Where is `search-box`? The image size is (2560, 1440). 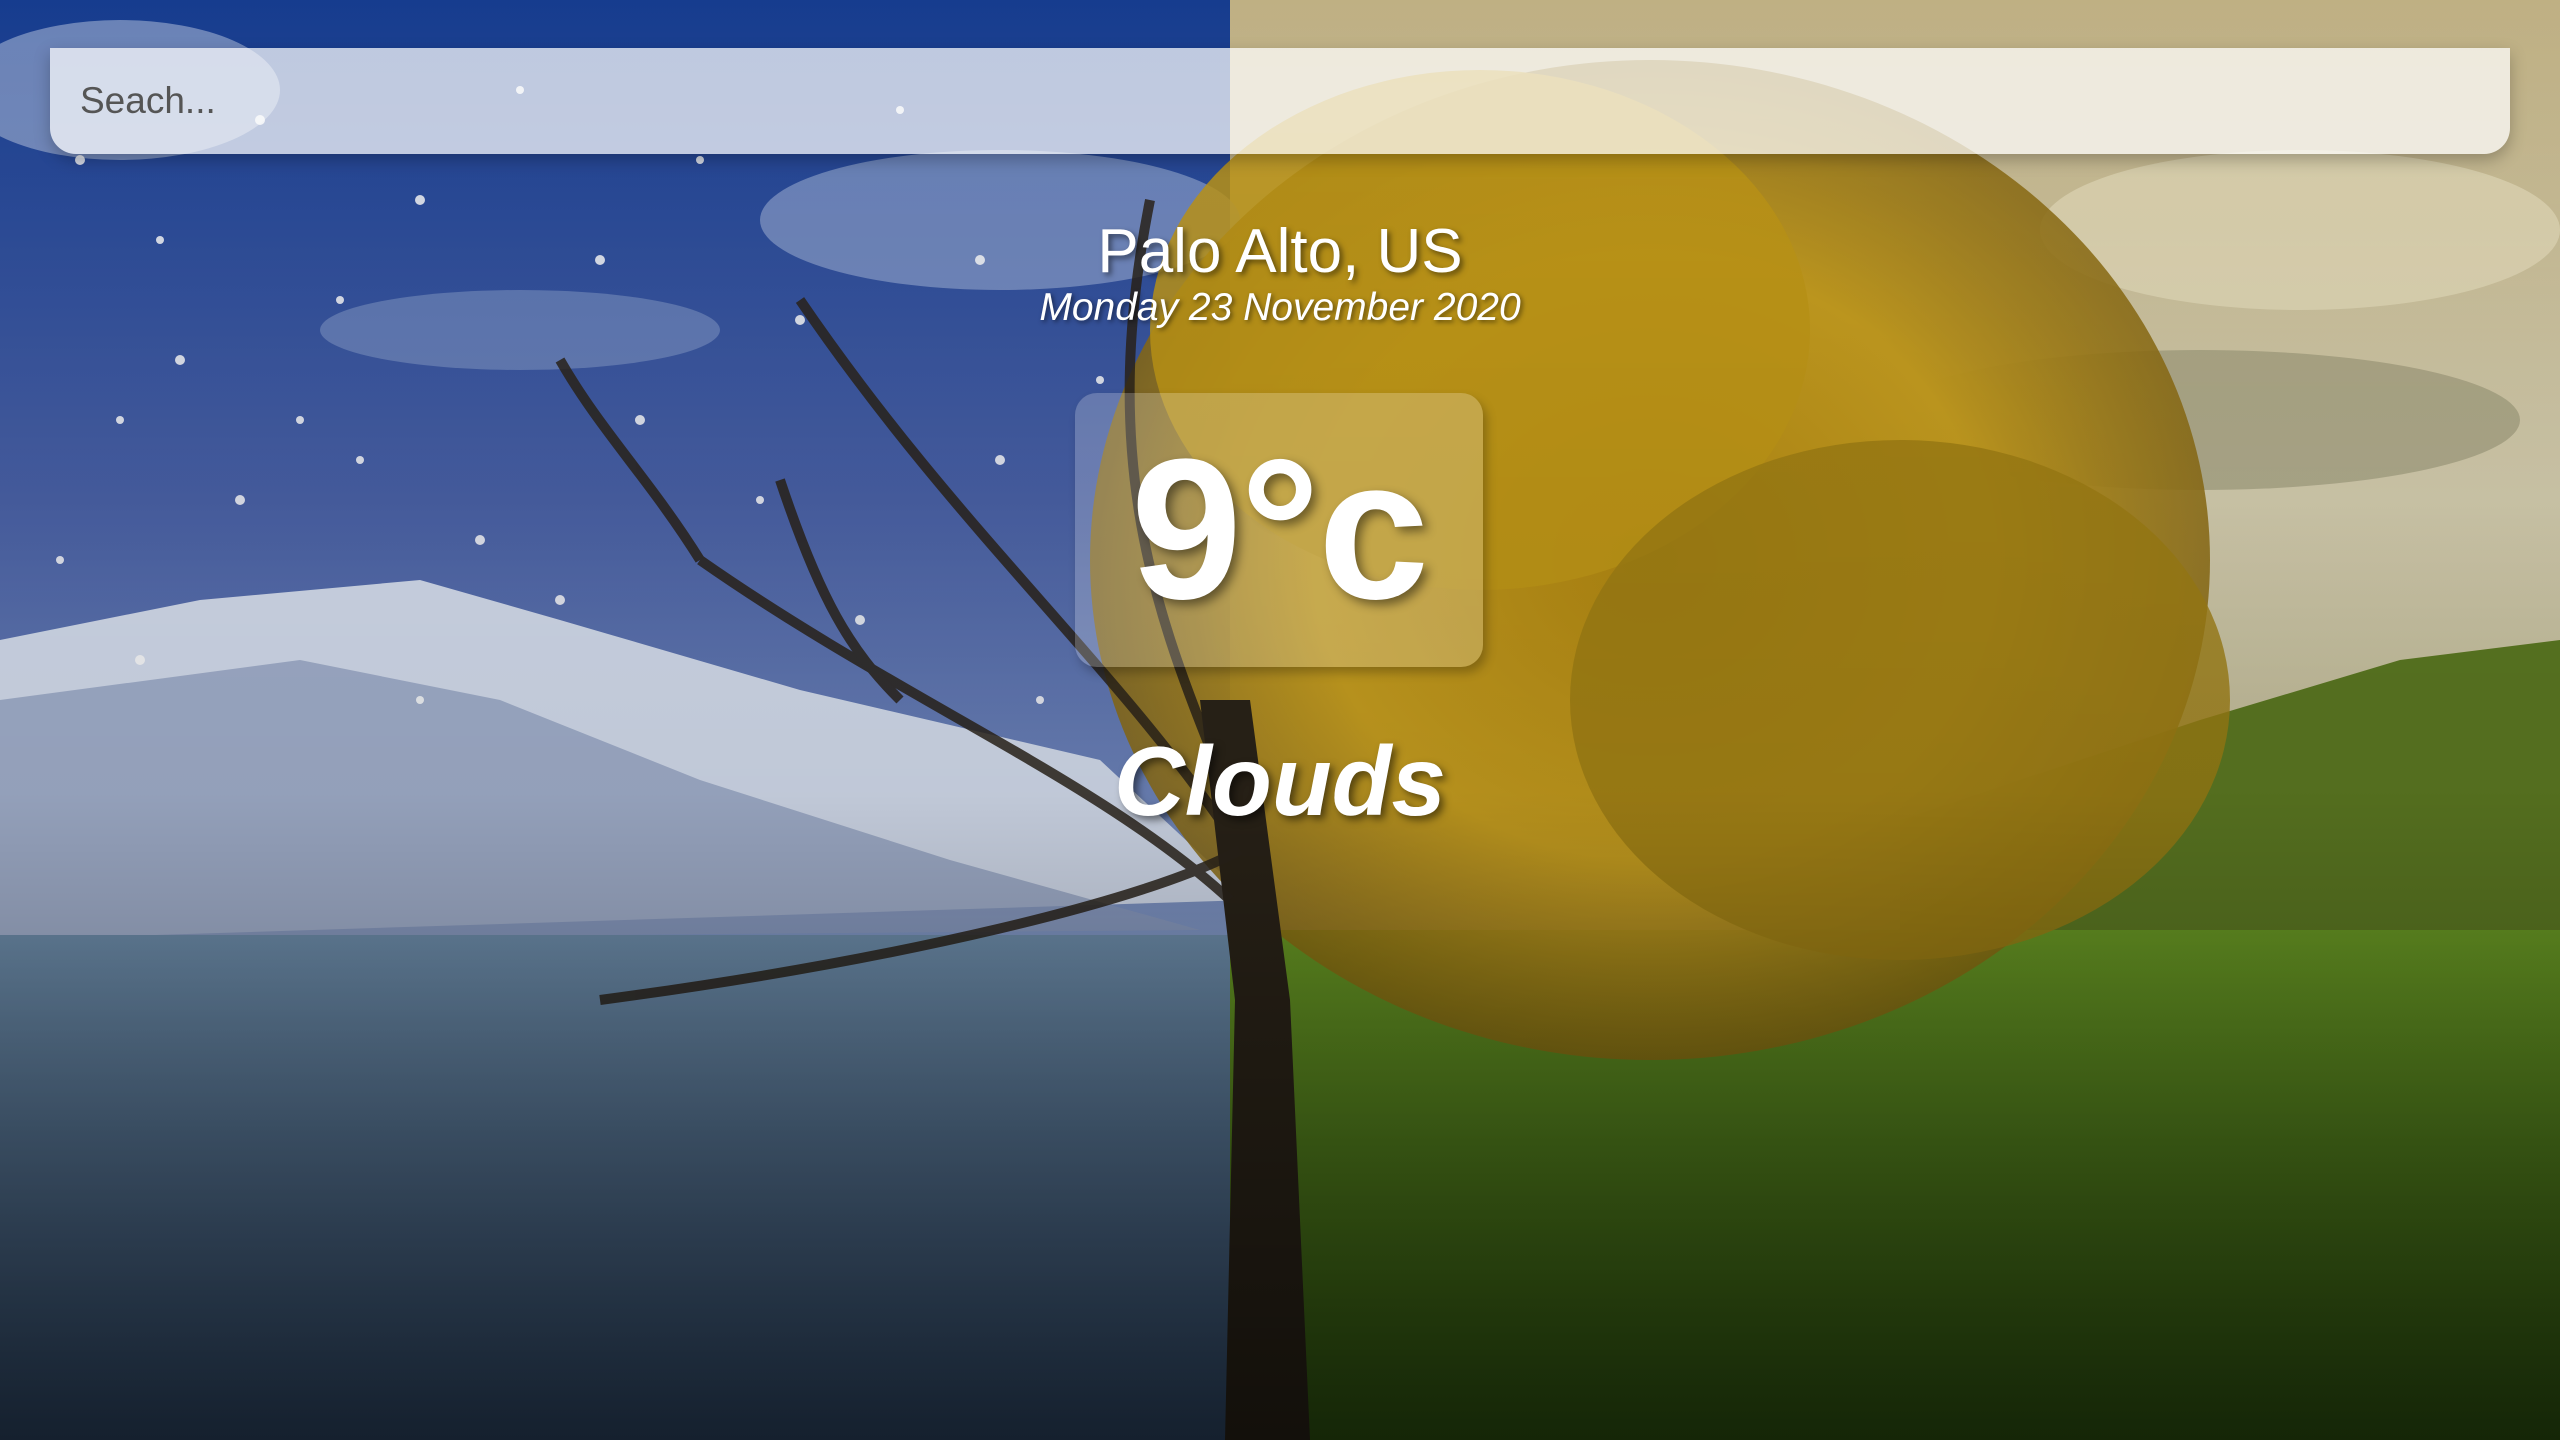
search-box is located at coordinates (1280, 101).